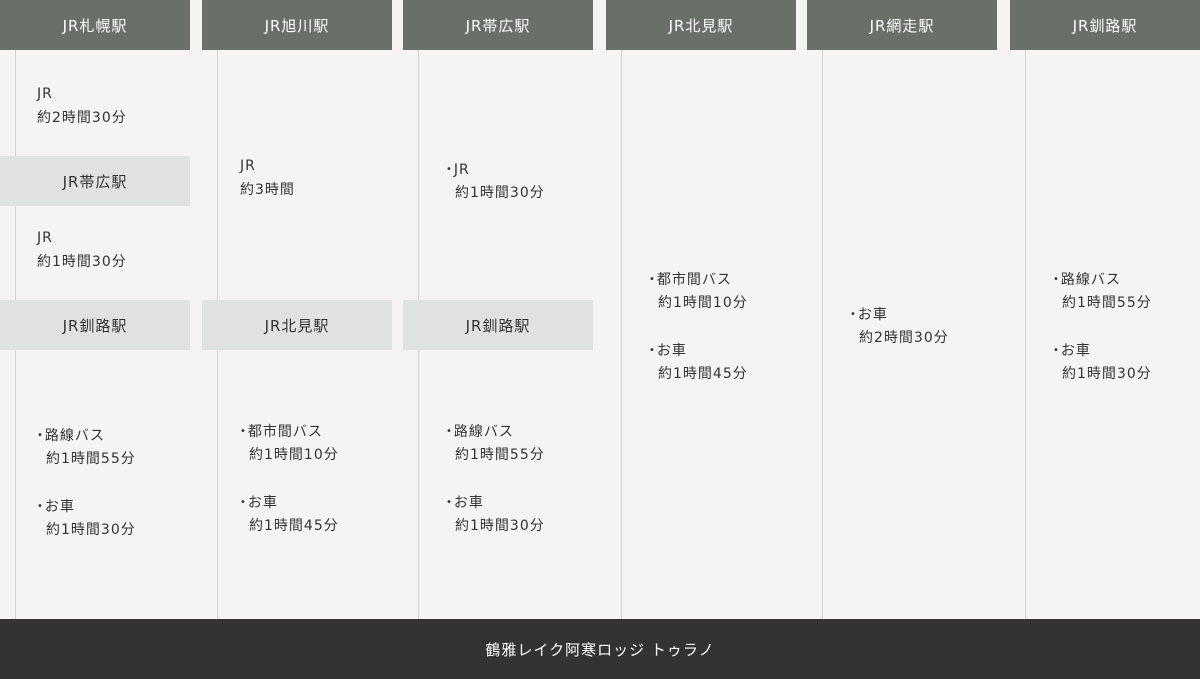 The height and width of the screenshot is (679, 1200). What do you see at coordinates (95, 325) in the screenshot?
I see `transfer-station-kushiro: JR釧路駅` at bounding box center [95, 325].